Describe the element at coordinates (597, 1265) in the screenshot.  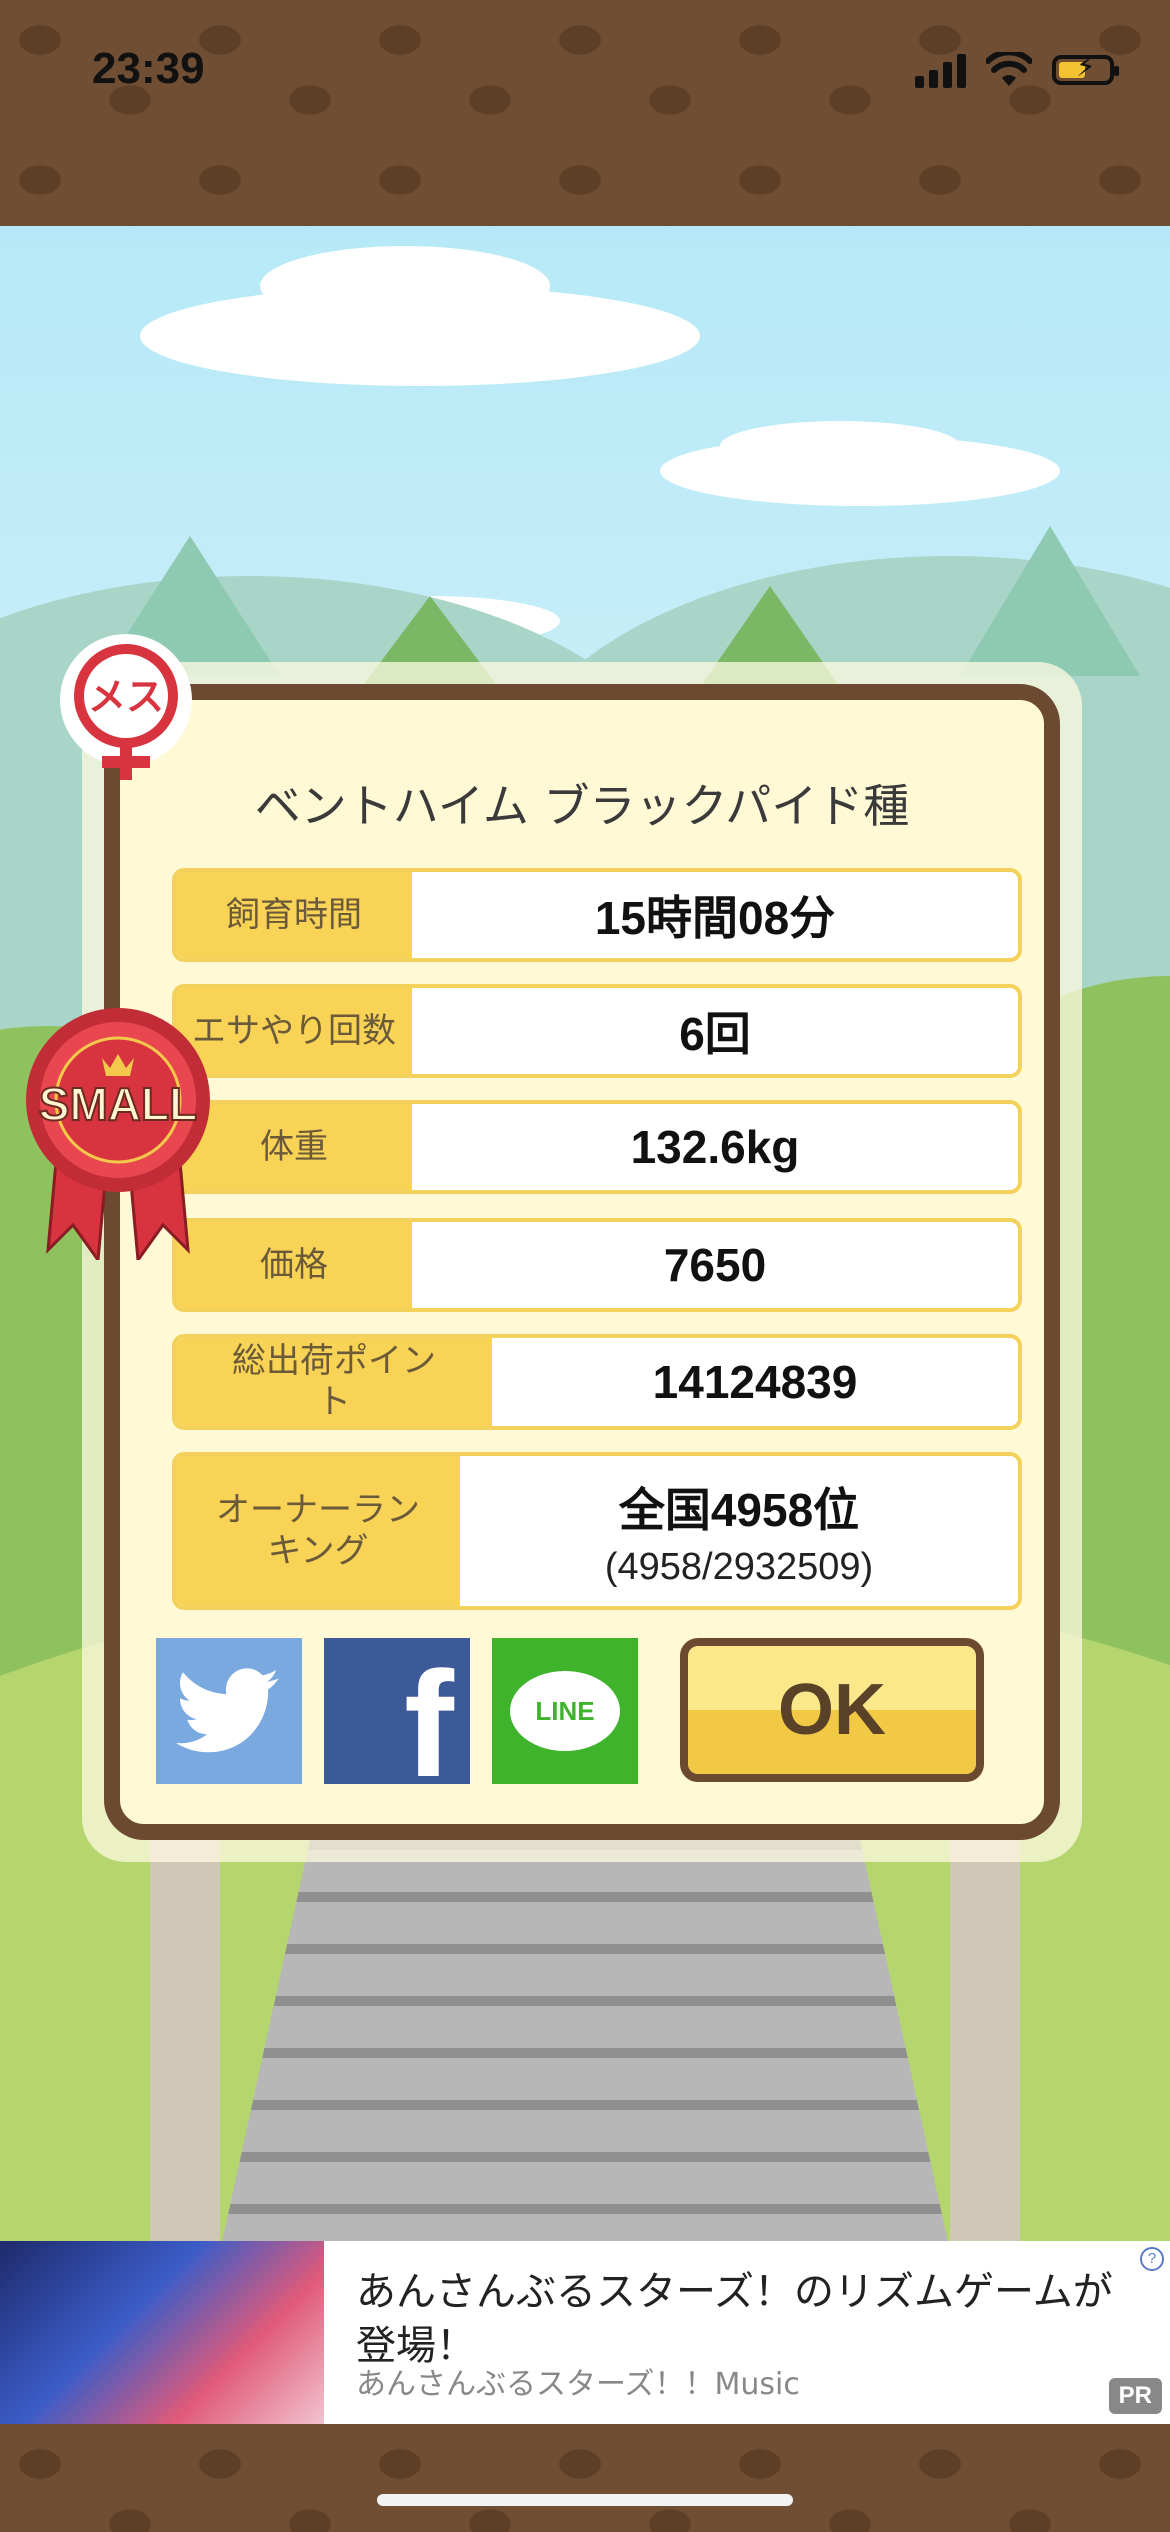
I see `stat-row-price: 価格 7650` at that location.